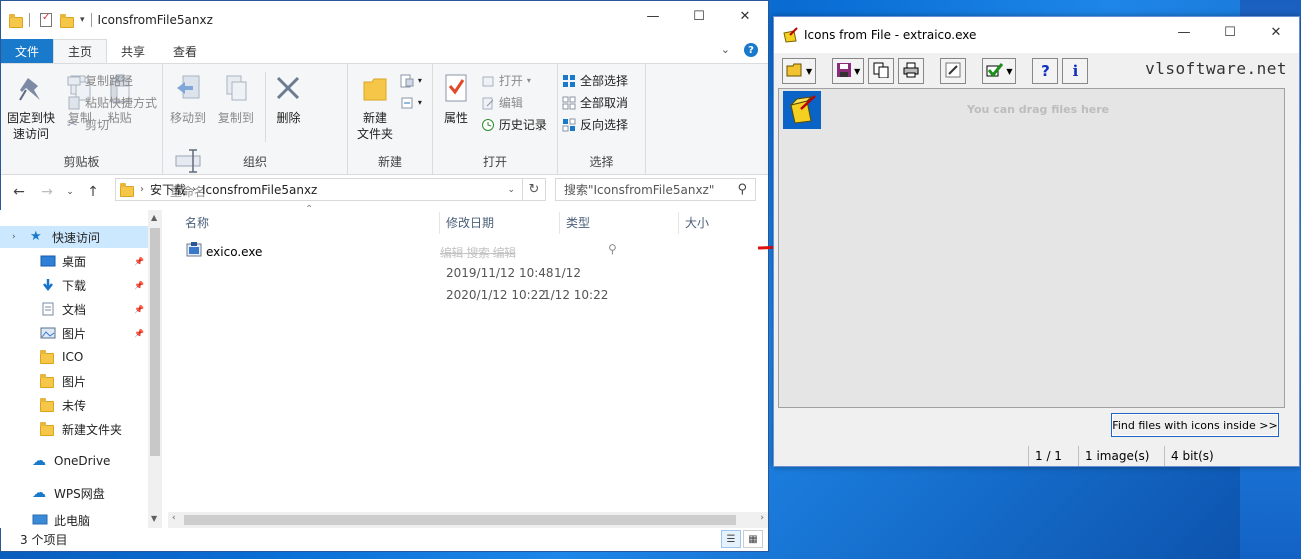 This screenshot has height=559, width=1301. Describe the element at coordinates (133, 51) in the screenshot. I see `tab-share: 共享` at that location.